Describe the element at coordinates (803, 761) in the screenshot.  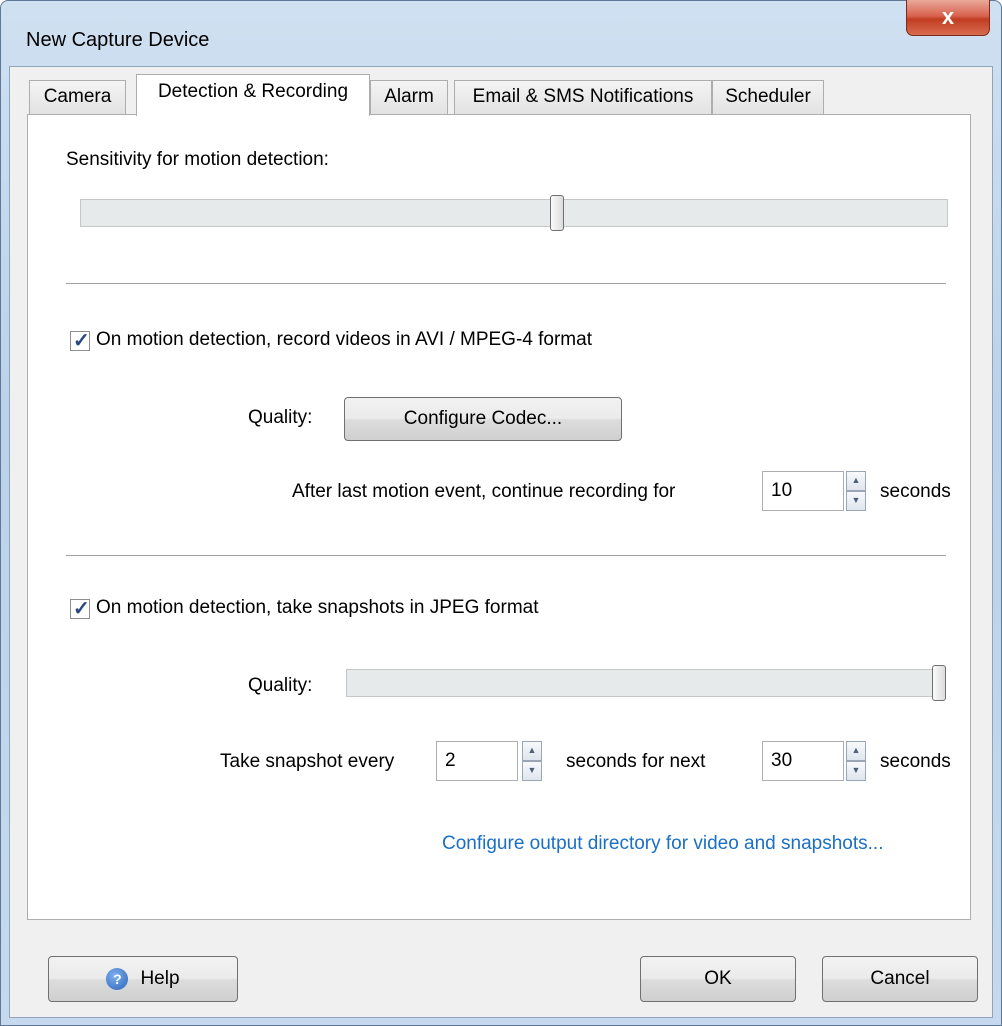
I see `snapshot-duration-input: 30` at that location.